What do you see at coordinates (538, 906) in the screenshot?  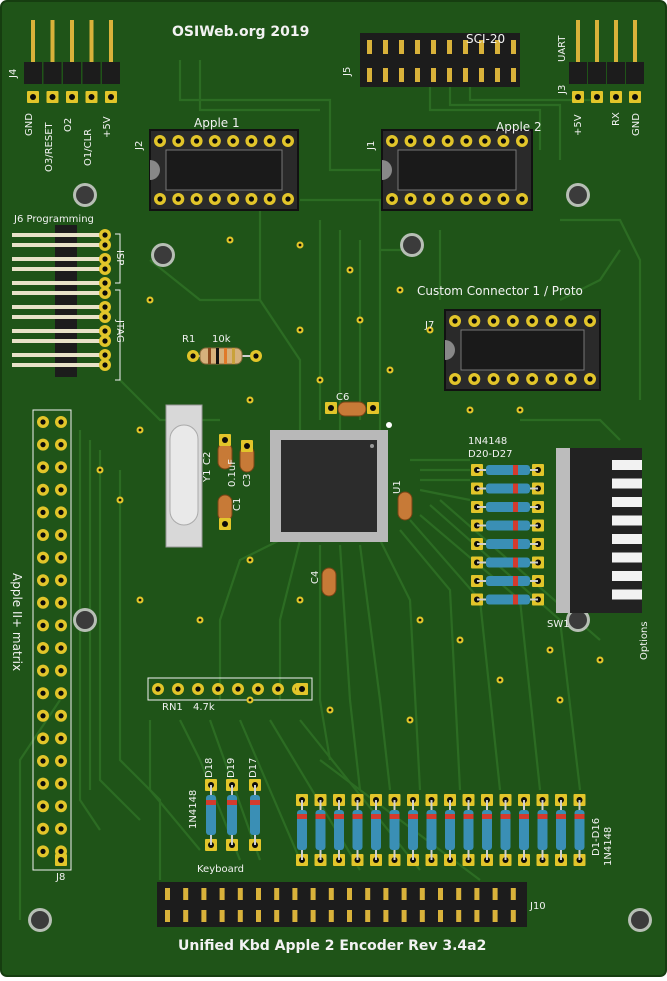 I see `j10-ref: J10` at bounding box center [538, 906].